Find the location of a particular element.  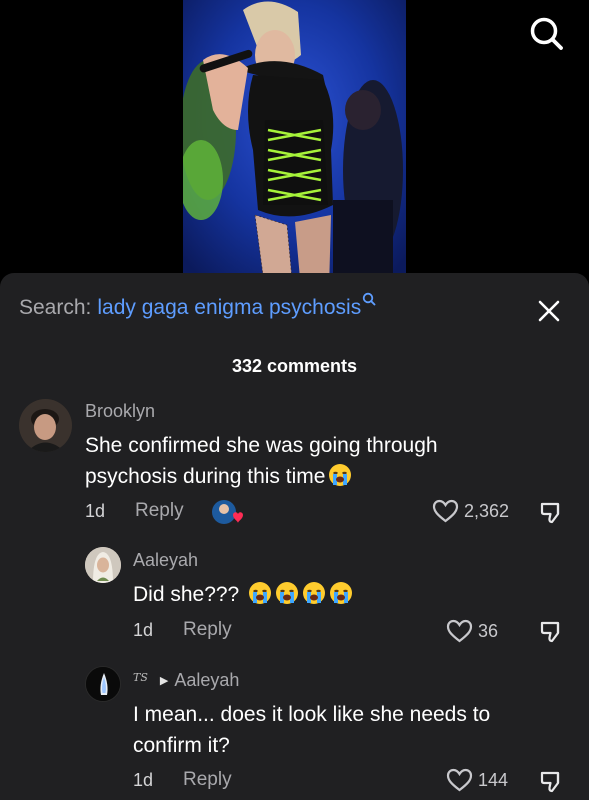

like-count: 144 is located at coordinates (493, 779).